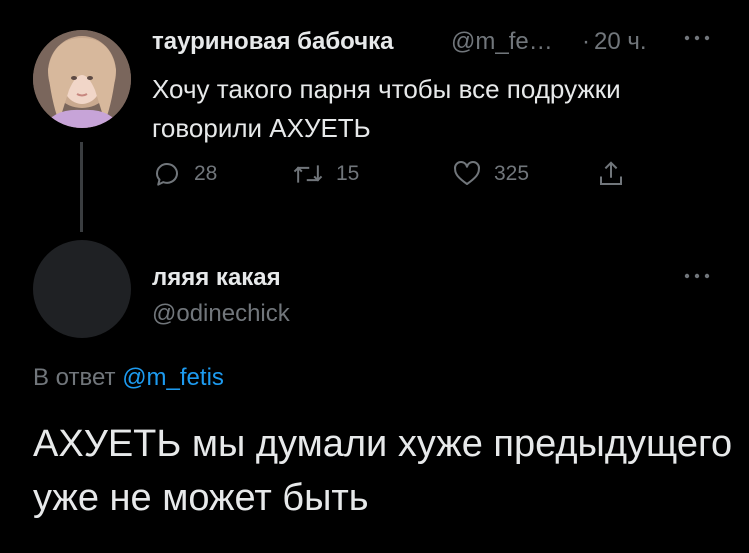 This screenshot has height=553, width=749. What do you see at coordinates (74, 377) in the screenshot?
I see `reply-context-prefix: В ответ` at bounding box center [74, 377].